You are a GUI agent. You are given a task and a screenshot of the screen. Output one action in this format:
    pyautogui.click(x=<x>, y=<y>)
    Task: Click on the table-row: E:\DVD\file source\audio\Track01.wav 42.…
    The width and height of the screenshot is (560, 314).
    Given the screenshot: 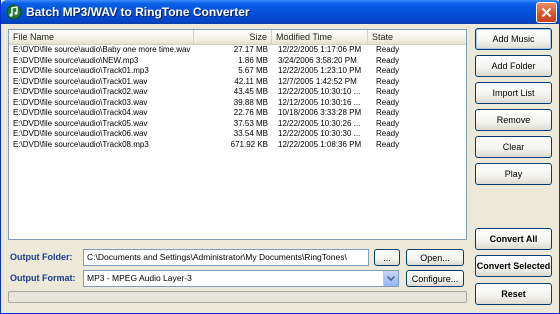 What is the action you would take?
    pyautogui.click(x=237, y=82)
    